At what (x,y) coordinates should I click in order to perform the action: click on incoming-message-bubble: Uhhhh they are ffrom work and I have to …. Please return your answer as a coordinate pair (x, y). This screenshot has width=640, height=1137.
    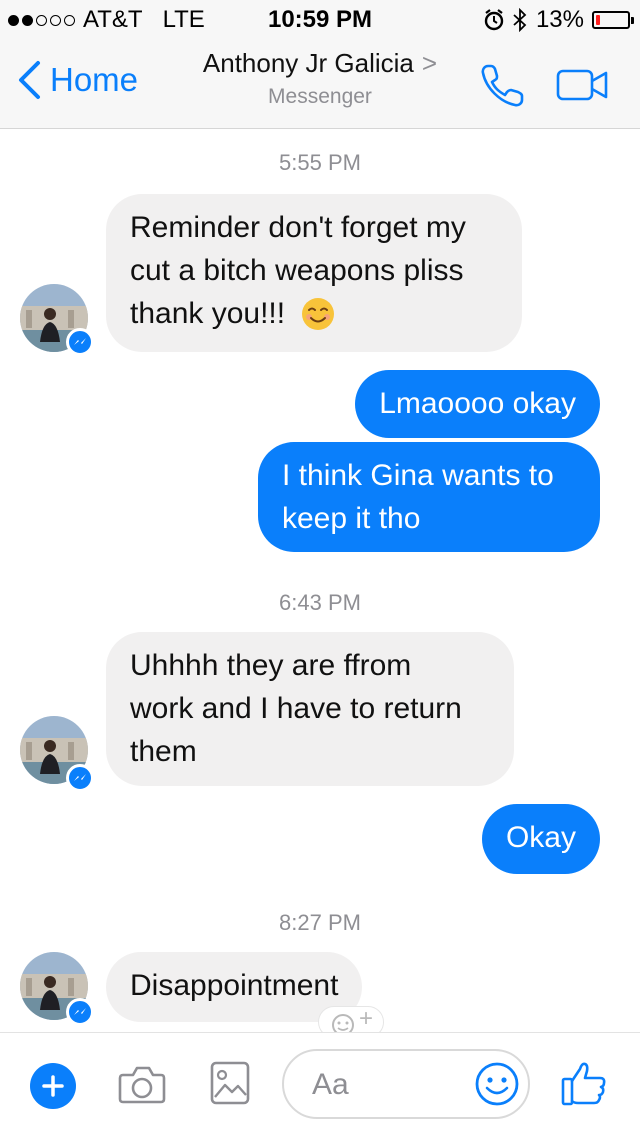
    Looking at the image, I should click on (310, 709).